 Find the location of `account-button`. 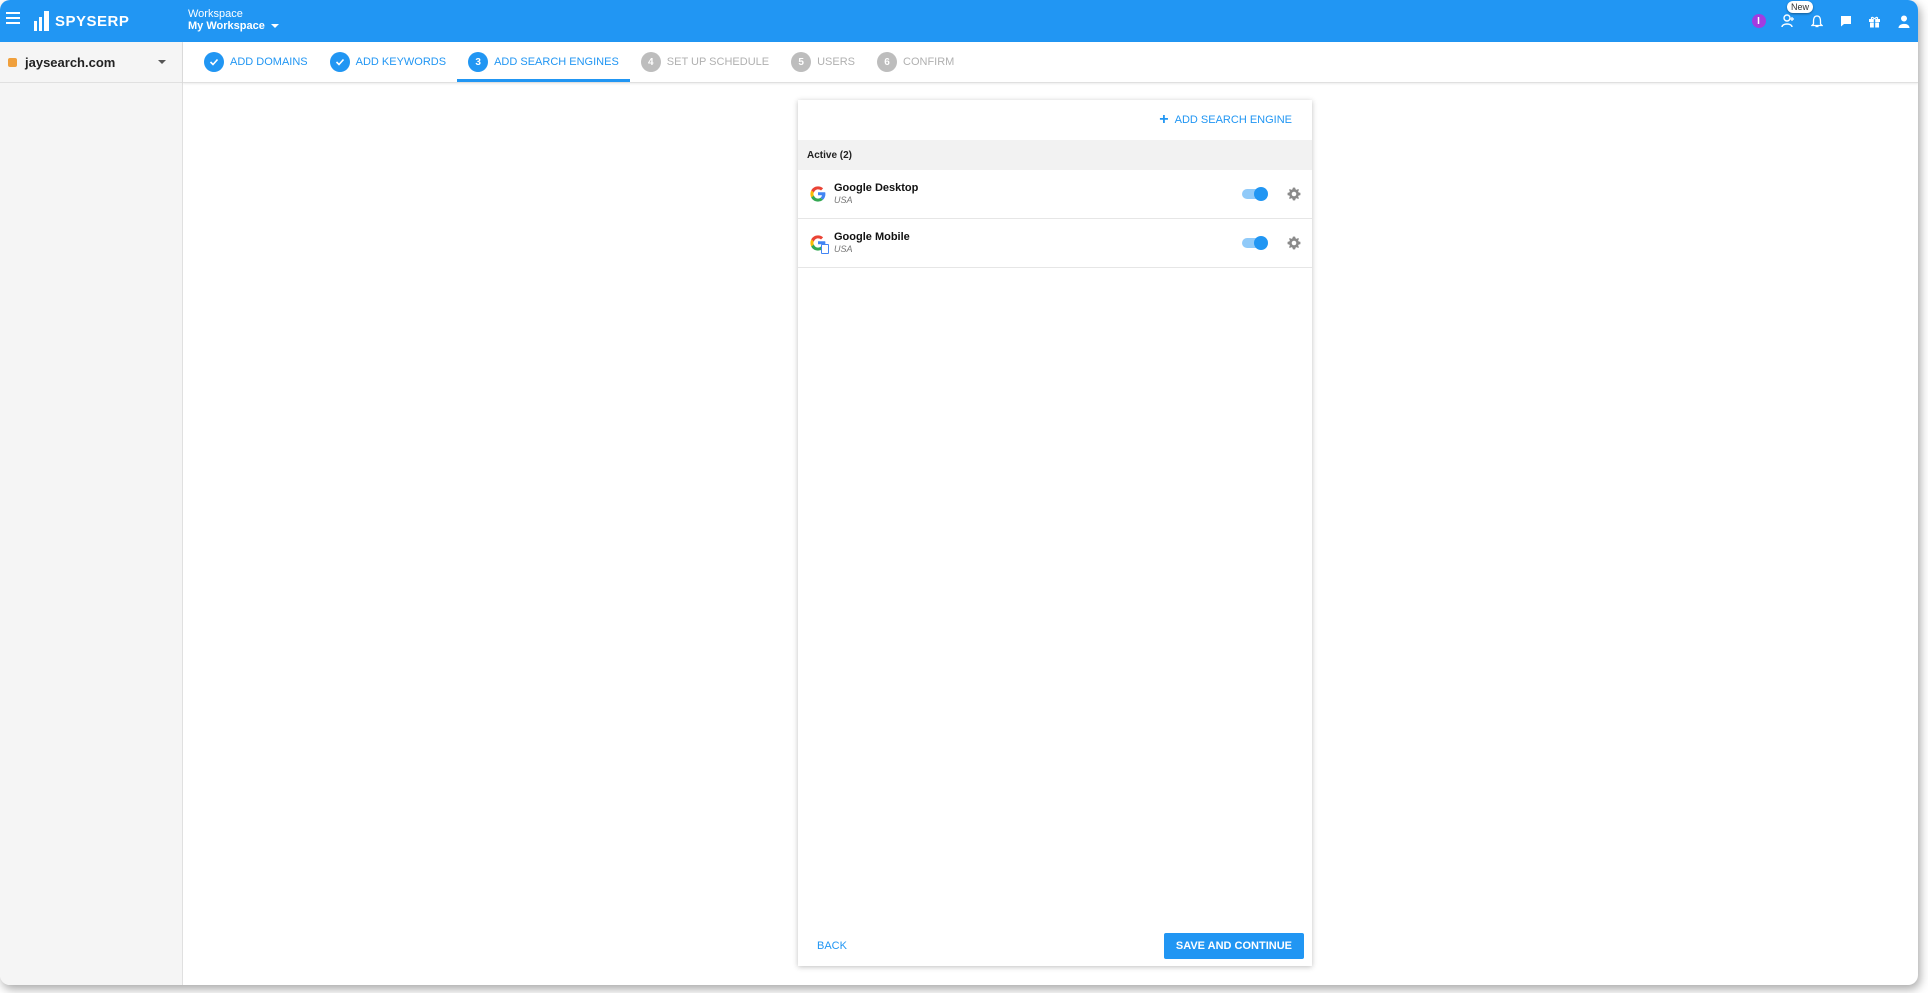

account-button is located at coordinates (1903, 21).